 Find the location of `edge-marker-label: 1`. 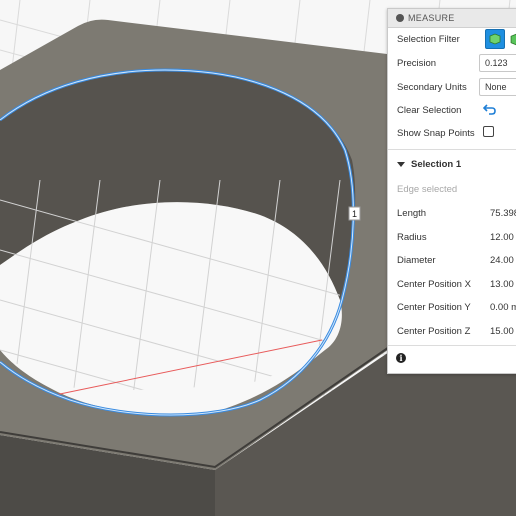

edge-marker-label: 1 is located at coordinates (354, 214).